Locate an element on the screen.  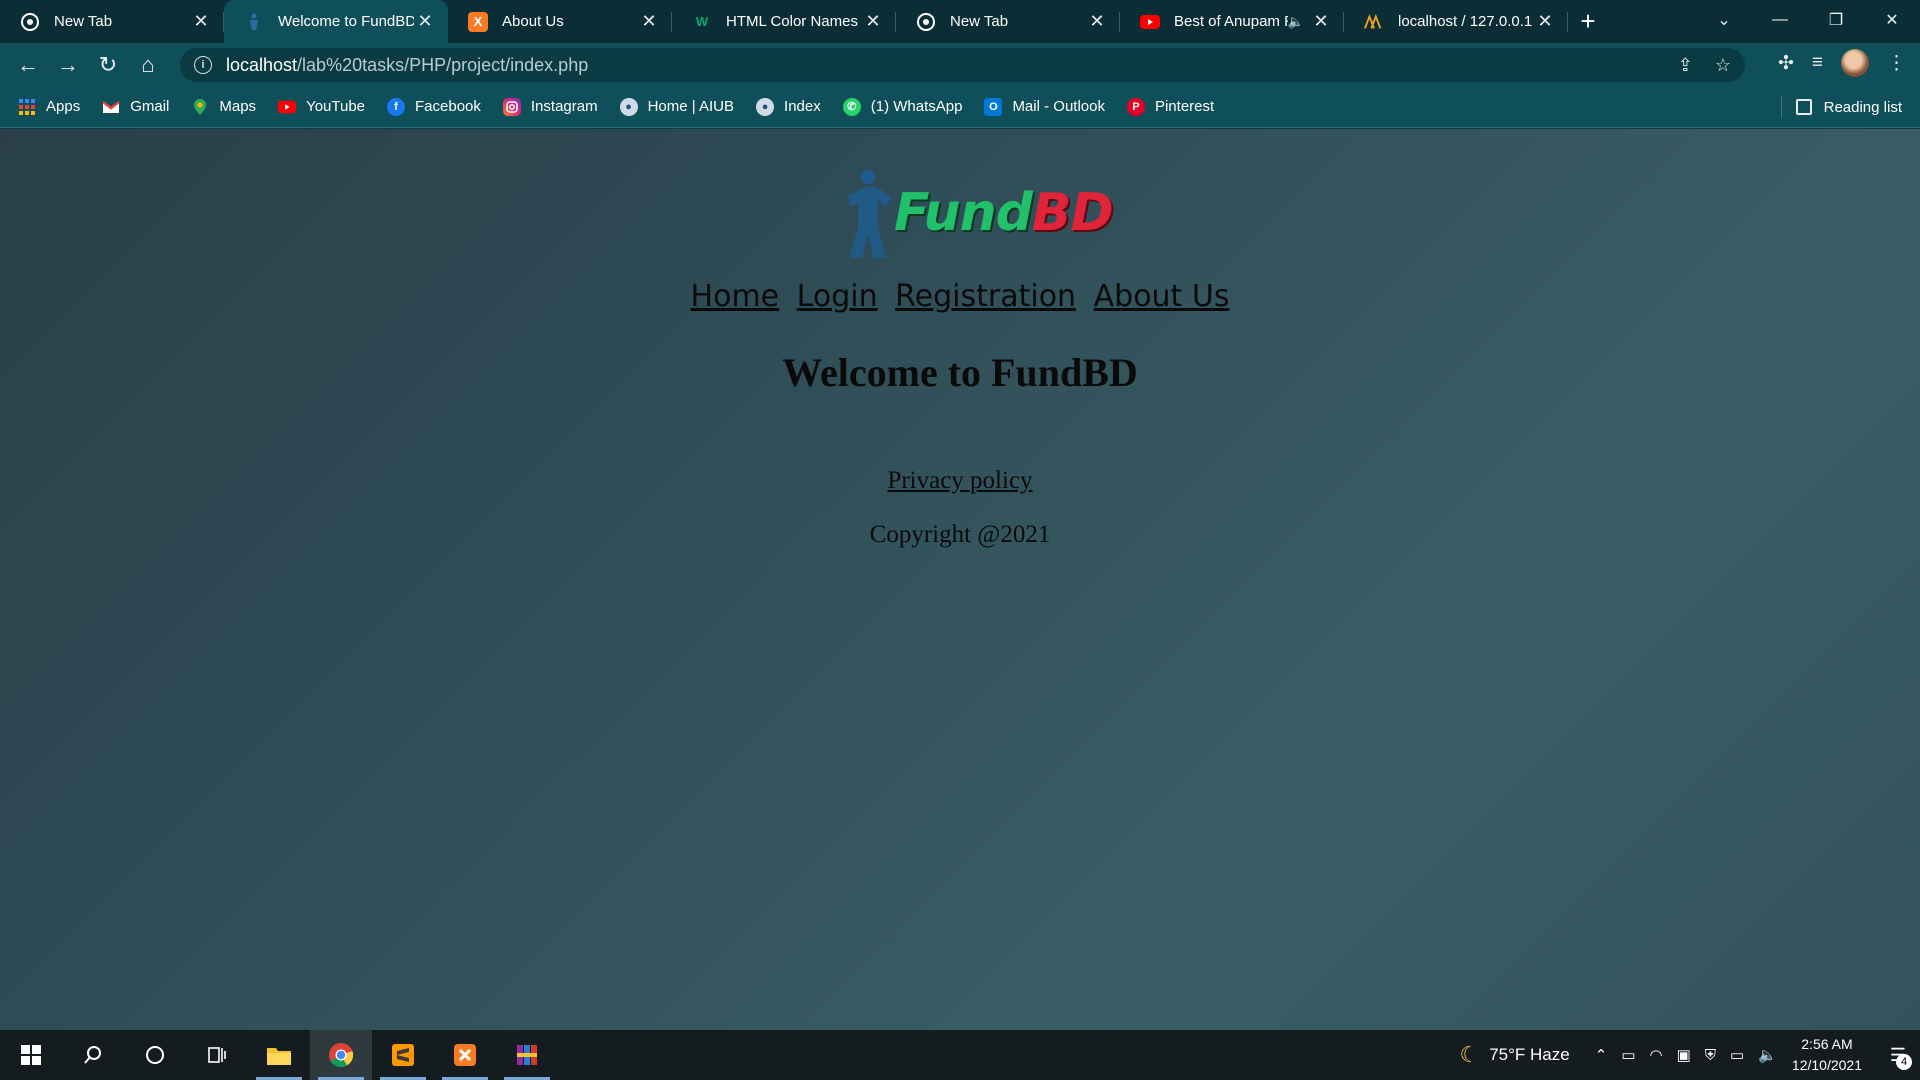
sublime-text-icon is located at coordinates (403, 1055).